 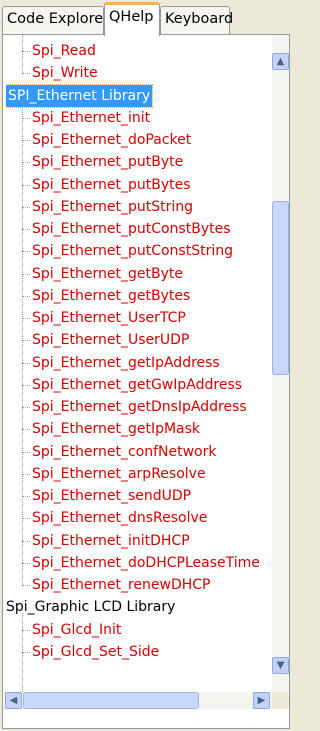 What do you see at coordinates (280, 665) in the screenshot?
I see `scroll-down-button: ▼` at bounding box center [280, 665].